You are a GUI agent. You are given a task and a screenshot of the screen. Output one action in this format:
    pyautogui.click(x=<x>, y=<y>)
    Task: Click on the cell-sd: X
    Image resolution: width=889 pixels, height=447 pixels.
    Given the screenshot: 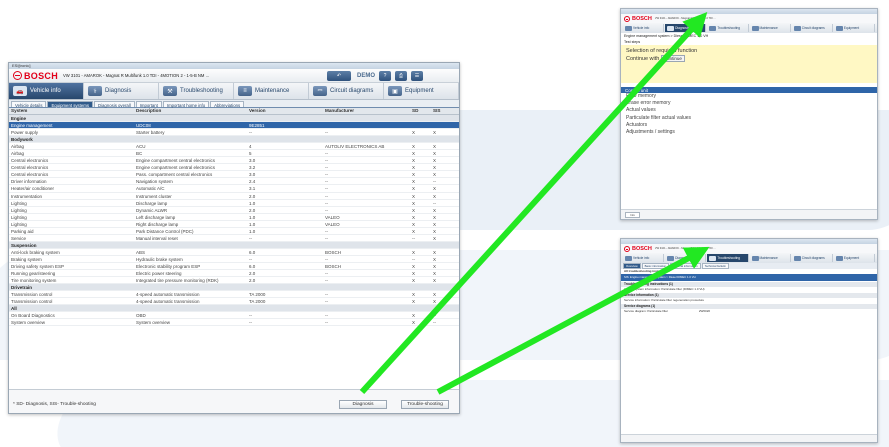 What is the action you would take?
    pyautogui.click(x=414, y=168)
    